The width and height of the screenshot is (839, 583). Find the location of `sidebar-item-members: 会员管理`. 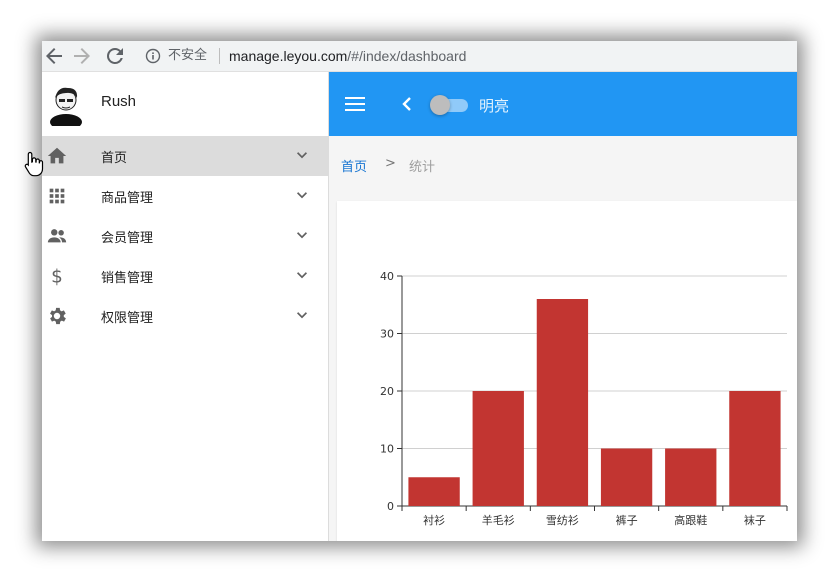

sidebar-item-members: 会员管理 is located at coordinates (185, 236).